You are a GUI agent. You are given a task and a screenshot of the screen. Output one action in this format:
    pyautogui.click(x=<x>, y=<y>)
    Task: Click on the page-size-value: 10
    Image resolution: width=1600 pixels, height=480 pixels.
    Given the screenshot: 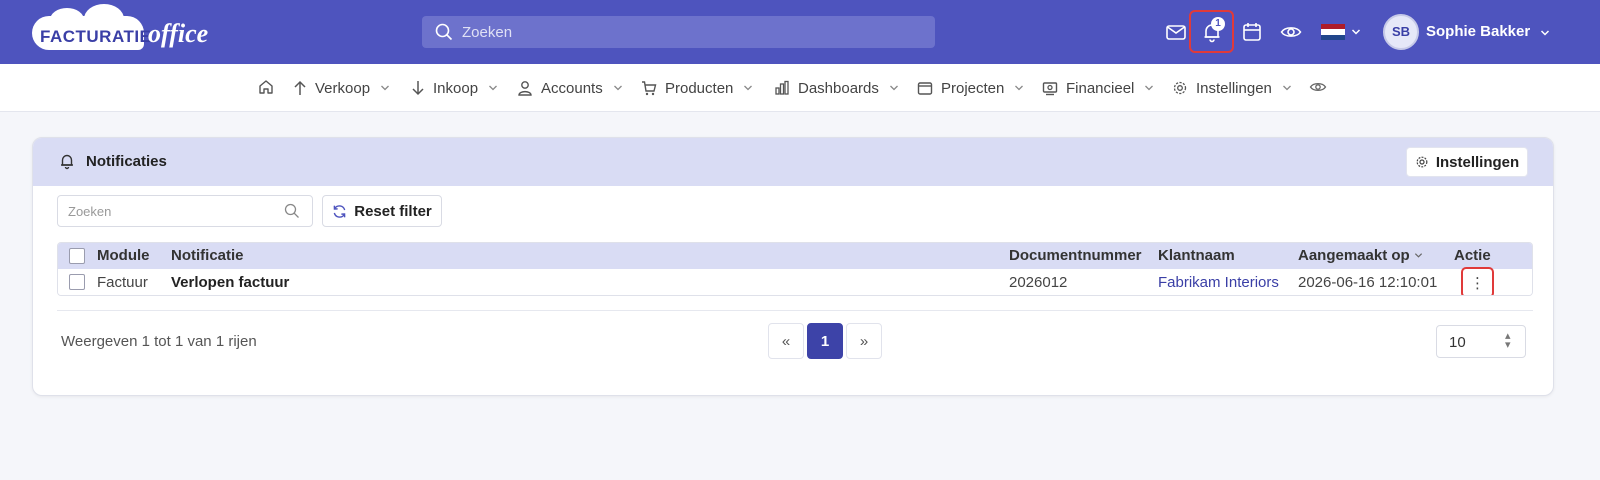 What is the action you would take?
    pyautogui.click(x=1457, y=342)
    